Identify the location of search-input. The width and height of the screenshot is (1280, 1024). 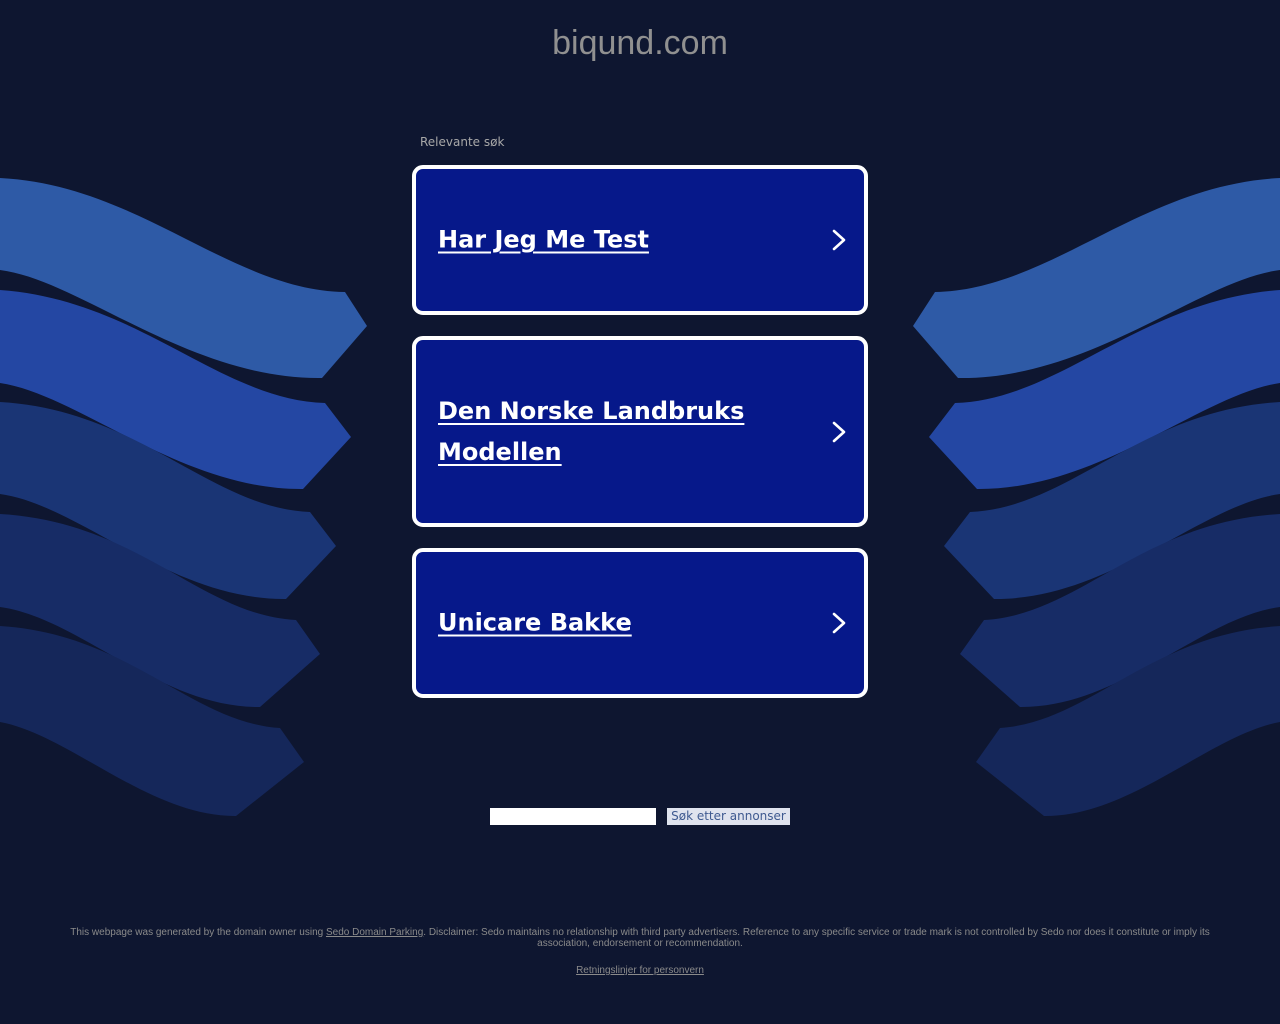
(573, 816).